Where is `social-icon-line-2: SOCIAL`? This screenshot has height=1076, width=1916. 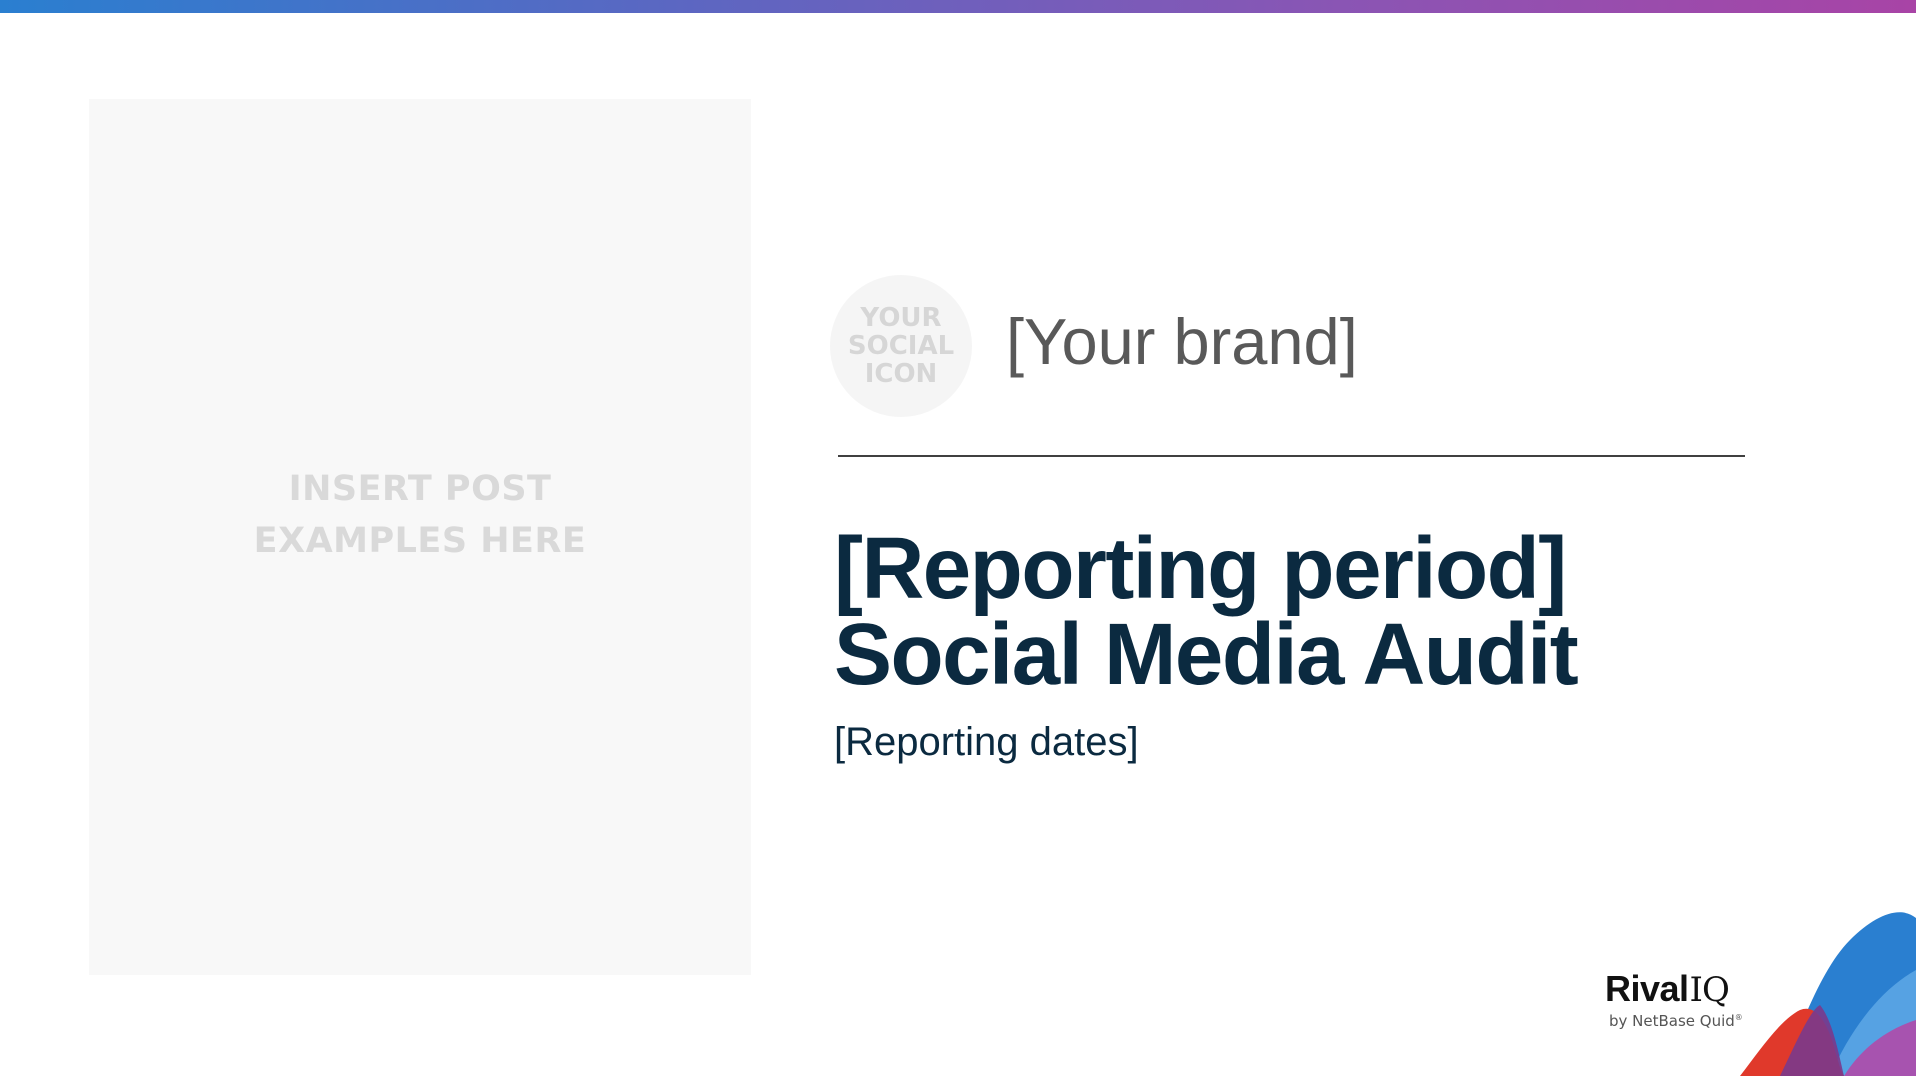 social-icon-line-2: SOCIAL is located at coordinates (901, 346).